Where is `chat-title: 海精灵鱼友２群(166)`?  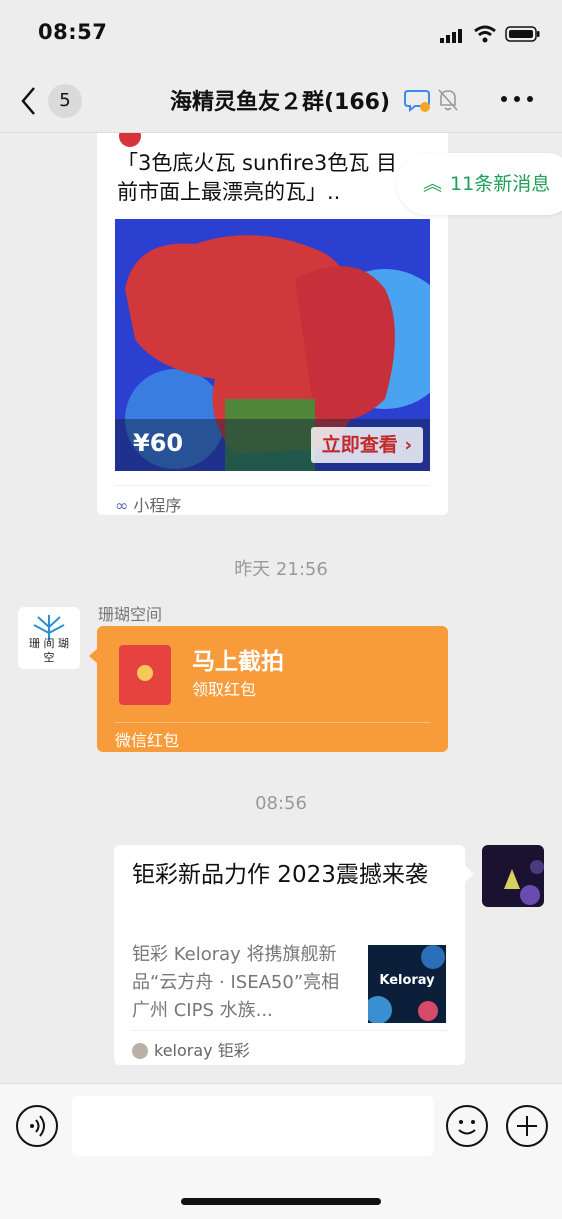
chat-title: 海精灵鱼友２群(166) is located at coordinates (280, 102).